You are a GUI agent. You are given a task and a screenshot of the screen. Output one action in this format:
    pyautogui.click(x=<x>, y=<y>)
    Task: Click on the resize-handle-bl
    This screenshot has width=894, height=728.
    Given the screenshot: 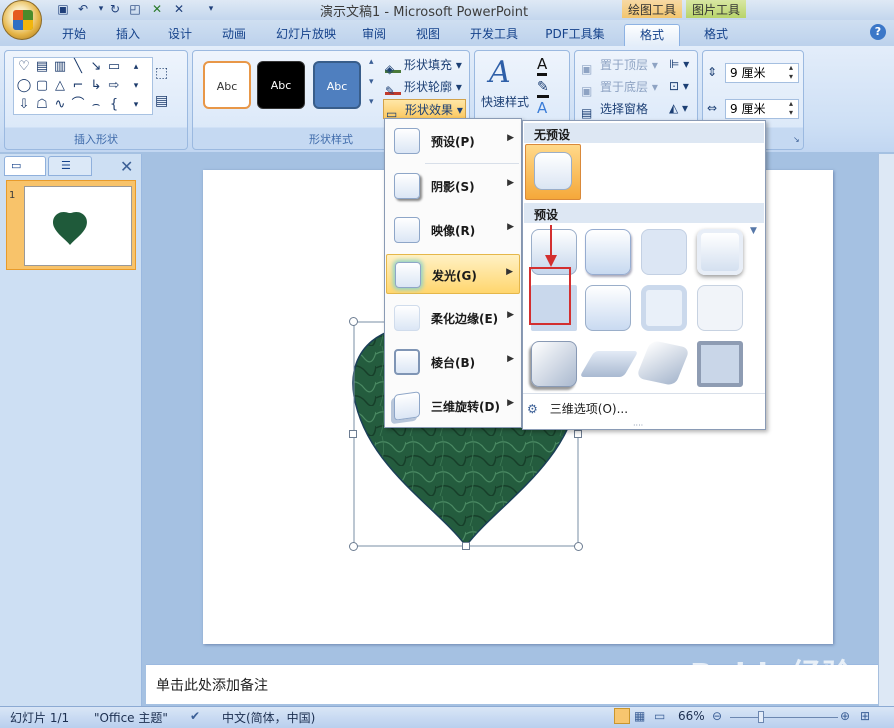 What is the action you would take?
    pyautogui.click(x=353, y=546)
    